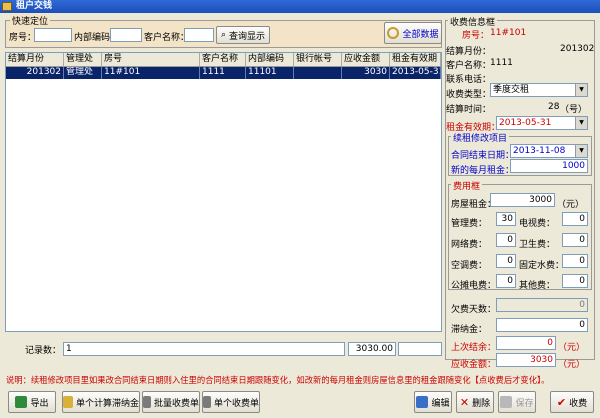 The height and width of the screenshot is (418, 600). Describe the element at coordinates (151, 59) in the screenshot. I see `column-header: 房号` at that location.